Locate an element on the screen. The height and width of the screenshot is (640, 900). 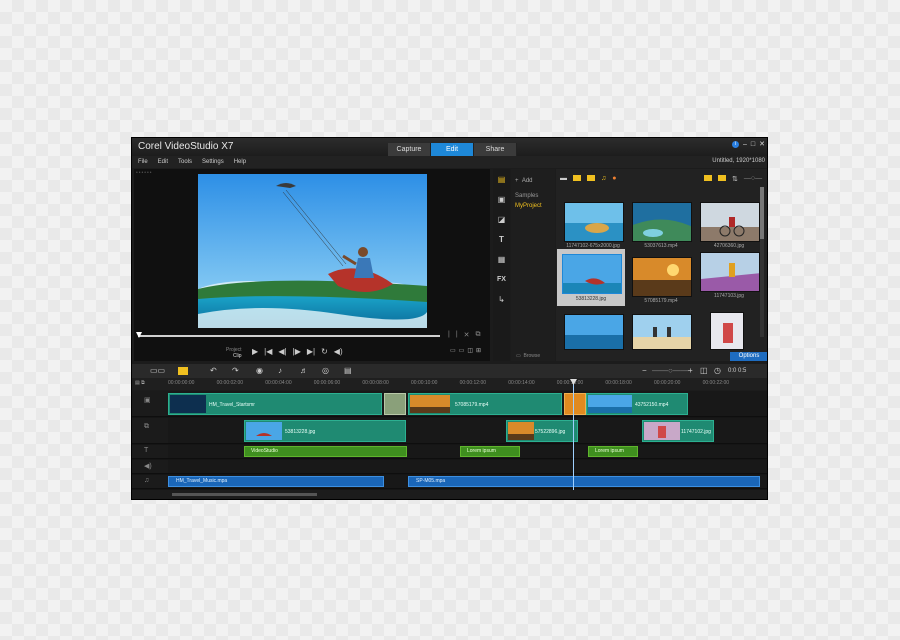
overlay-clip-3: 11747102.jpg is located at coordinates (678, 431).